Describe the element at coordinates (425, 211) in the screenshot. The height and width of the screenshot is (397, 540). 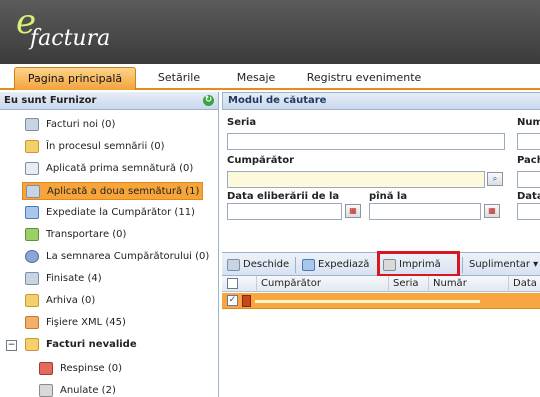
I see `date-to-input` at that location.